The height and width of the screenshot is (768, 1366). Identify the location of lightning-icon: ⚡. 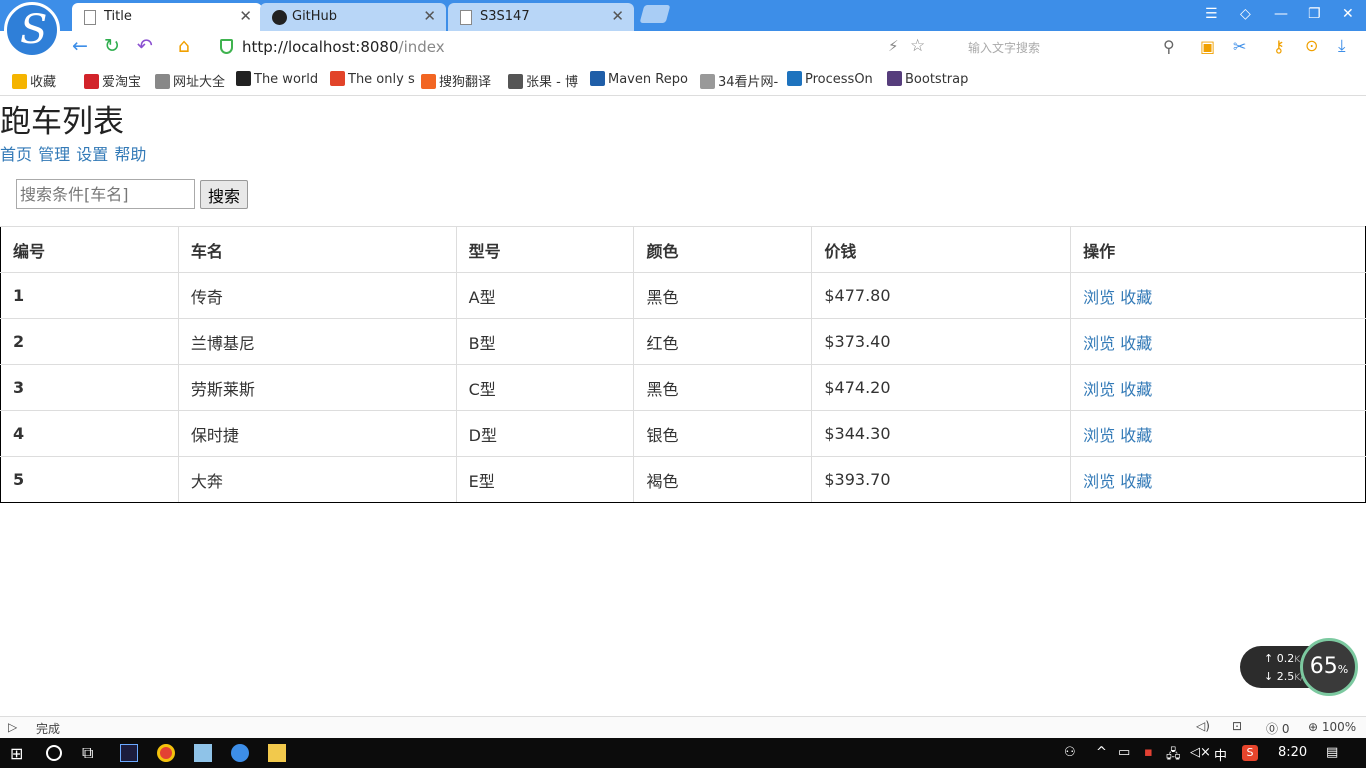
(893, 46).